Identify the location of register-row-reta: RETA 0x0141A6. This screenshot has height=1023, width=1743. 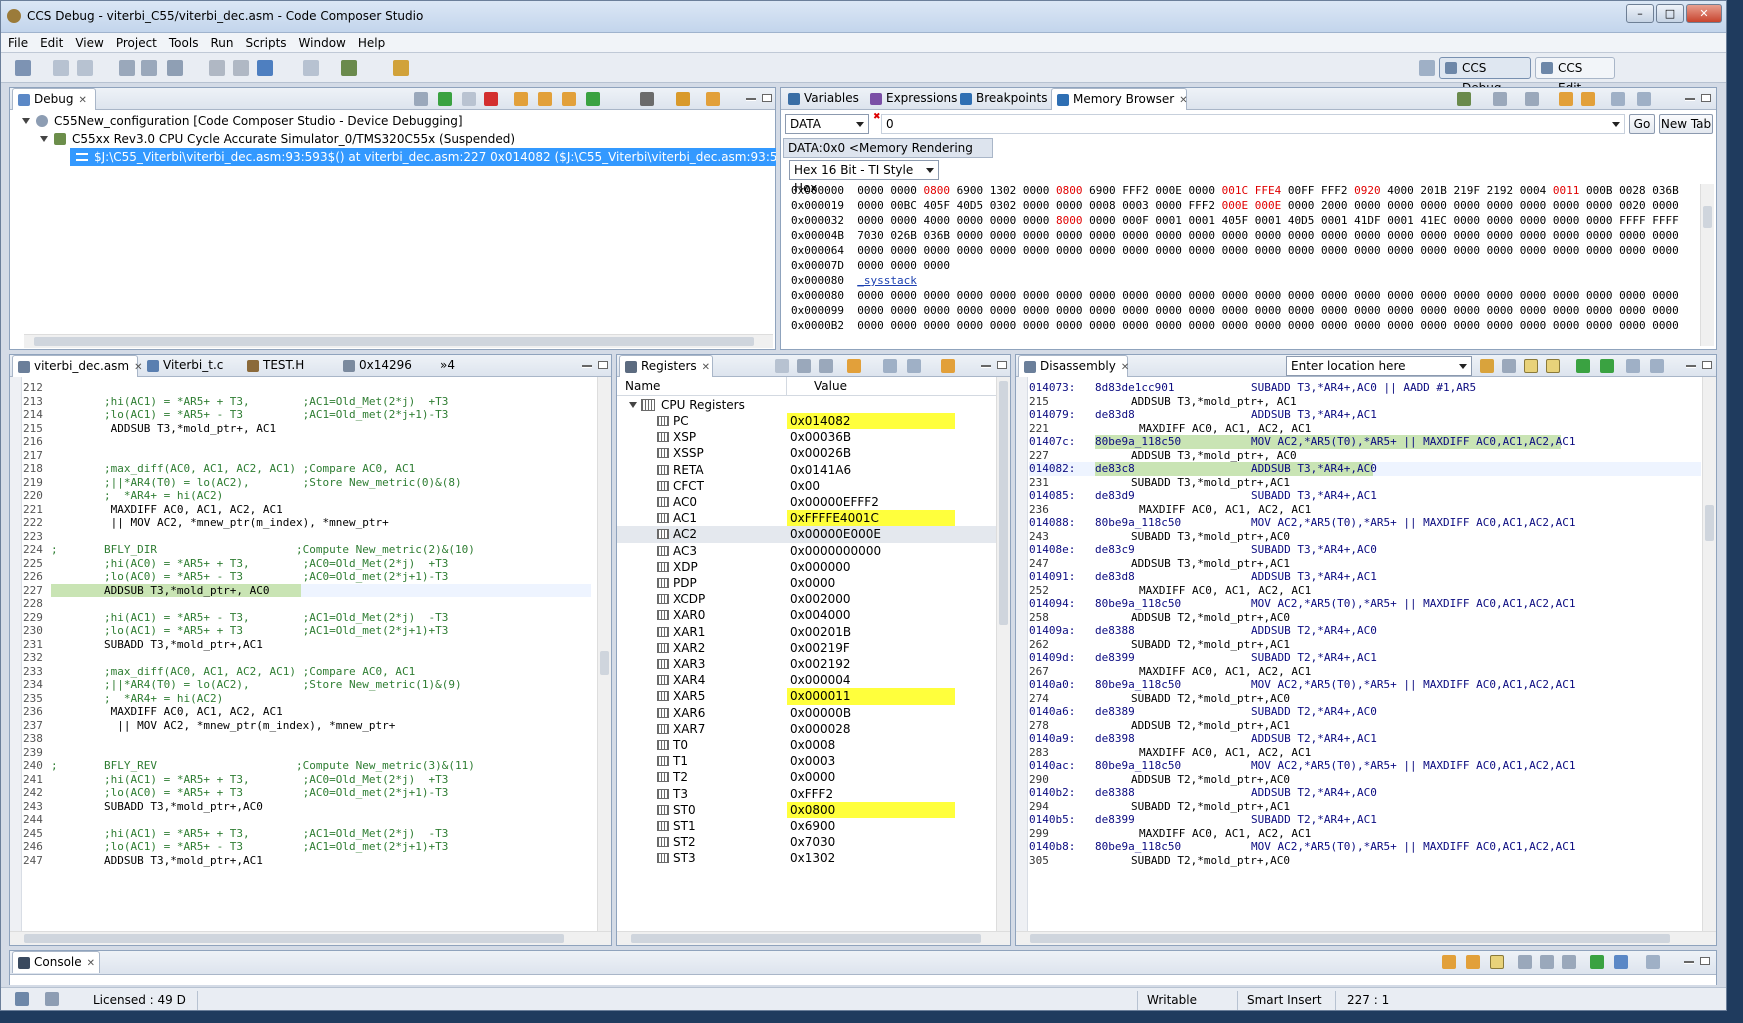
(807, 470).